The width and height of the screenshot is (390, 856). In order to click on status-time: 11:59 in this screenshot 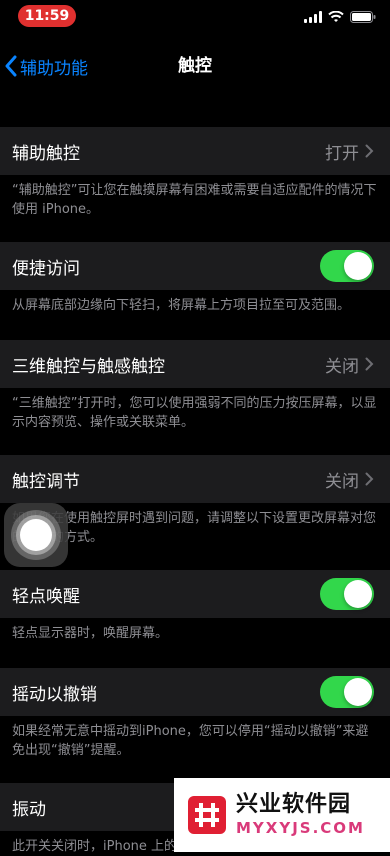, I will do `click(47, 16)`.